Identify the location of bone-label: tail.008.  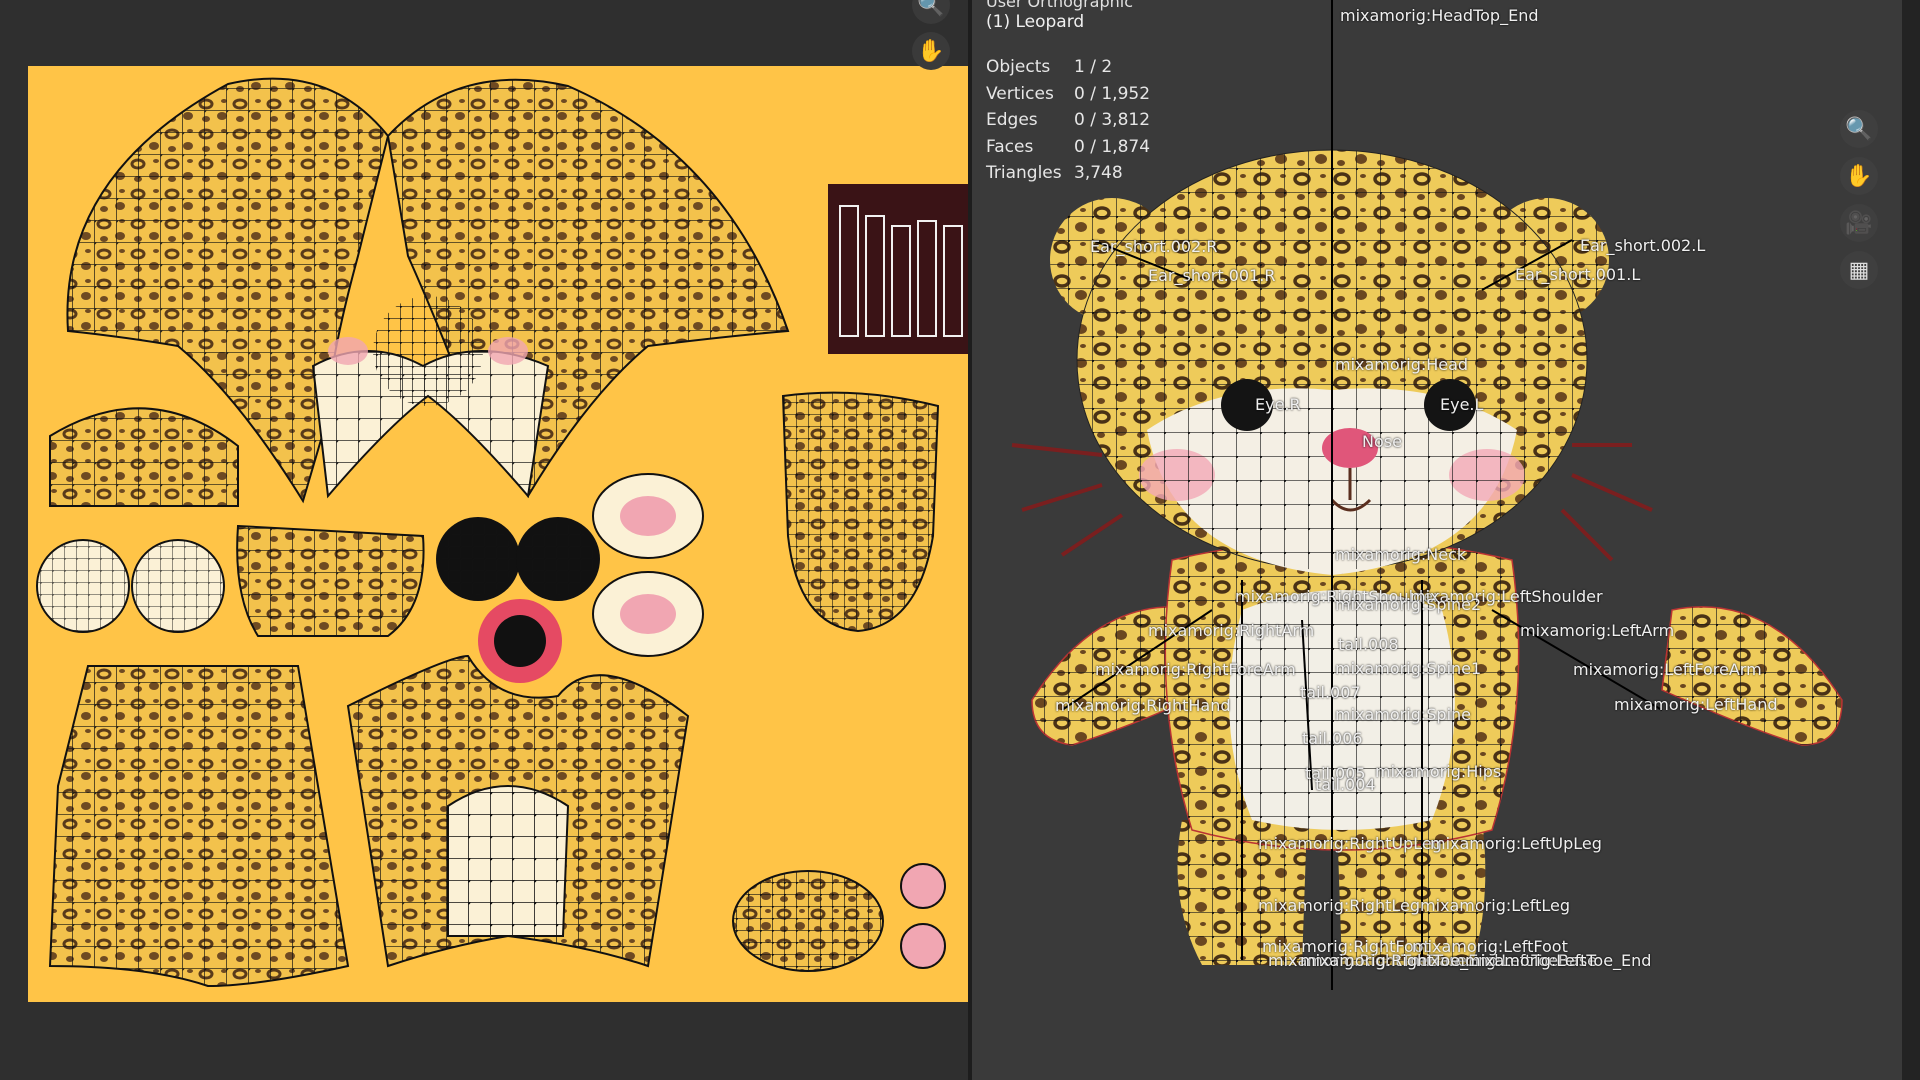
(1368, 644).